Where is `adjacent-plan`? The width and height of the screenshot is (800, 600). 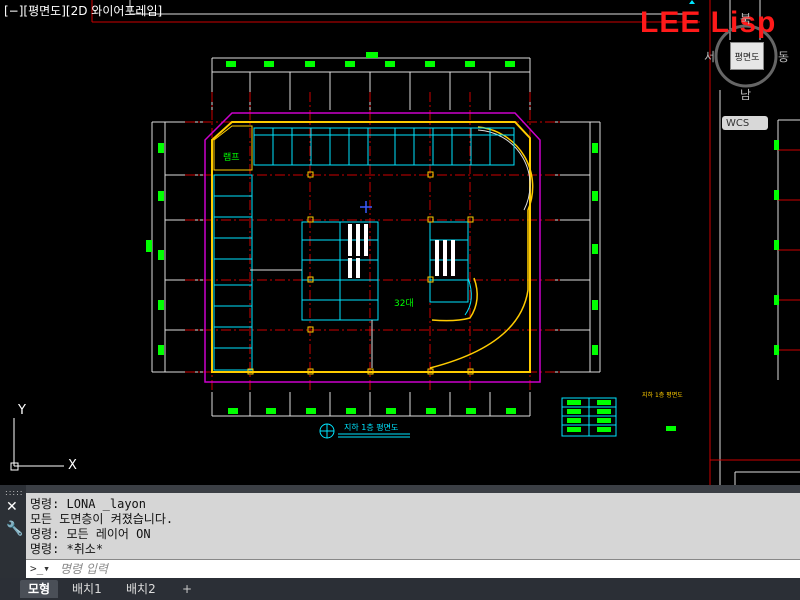 adjacent-plan is located at coordinates (787, 249).